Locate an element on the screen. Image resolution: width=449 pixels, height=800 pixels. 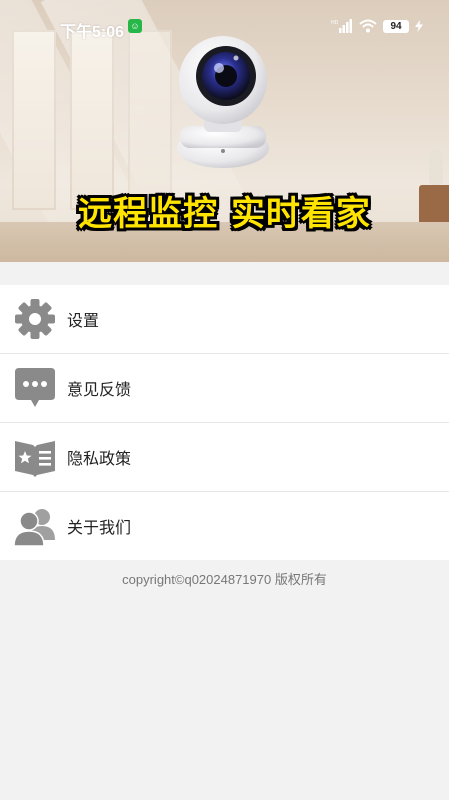
app-notification-icon: ☺ is located at coordinates (135, 26).